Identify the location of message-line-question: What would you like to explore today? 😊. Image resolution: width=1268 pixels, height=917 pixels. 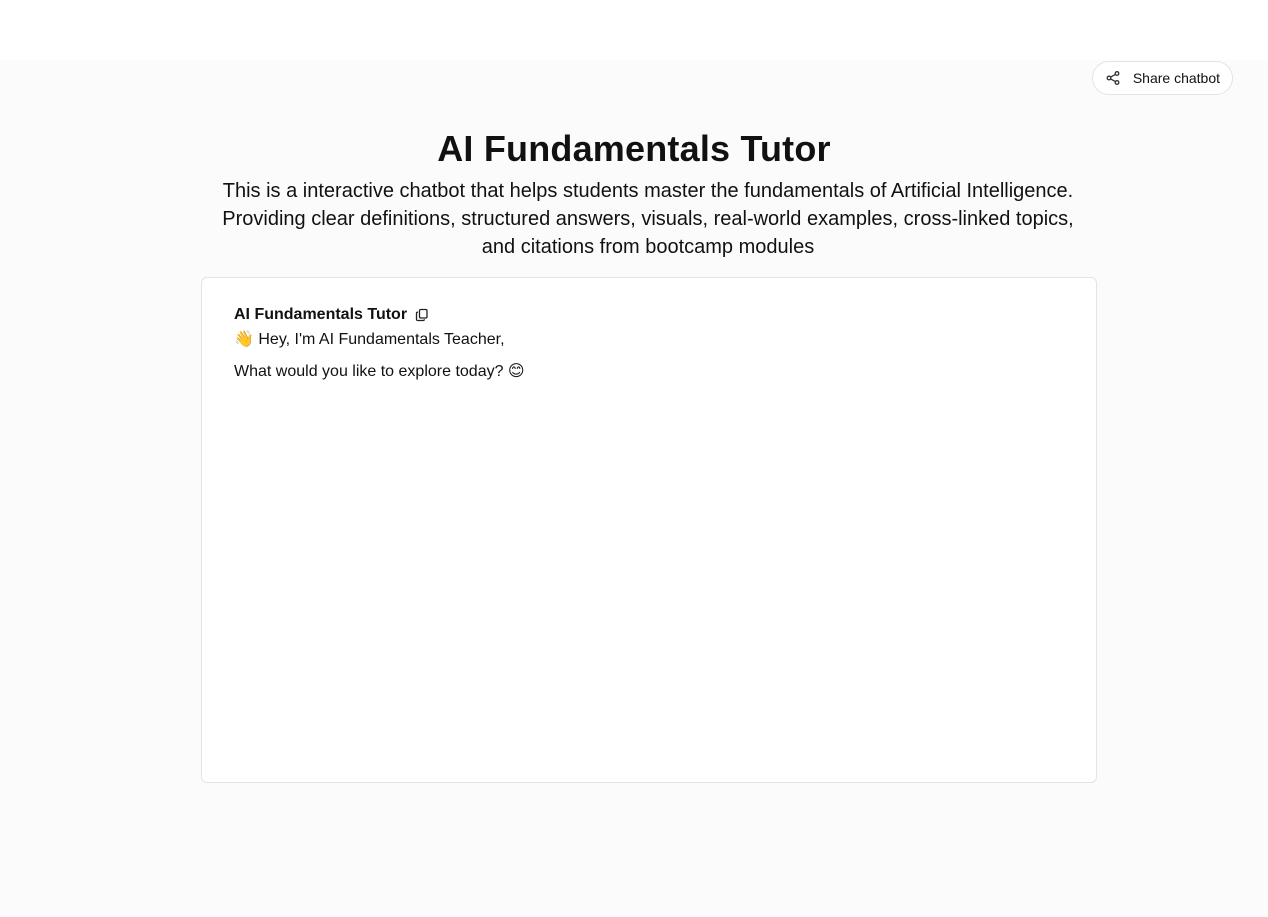
(379, 371).